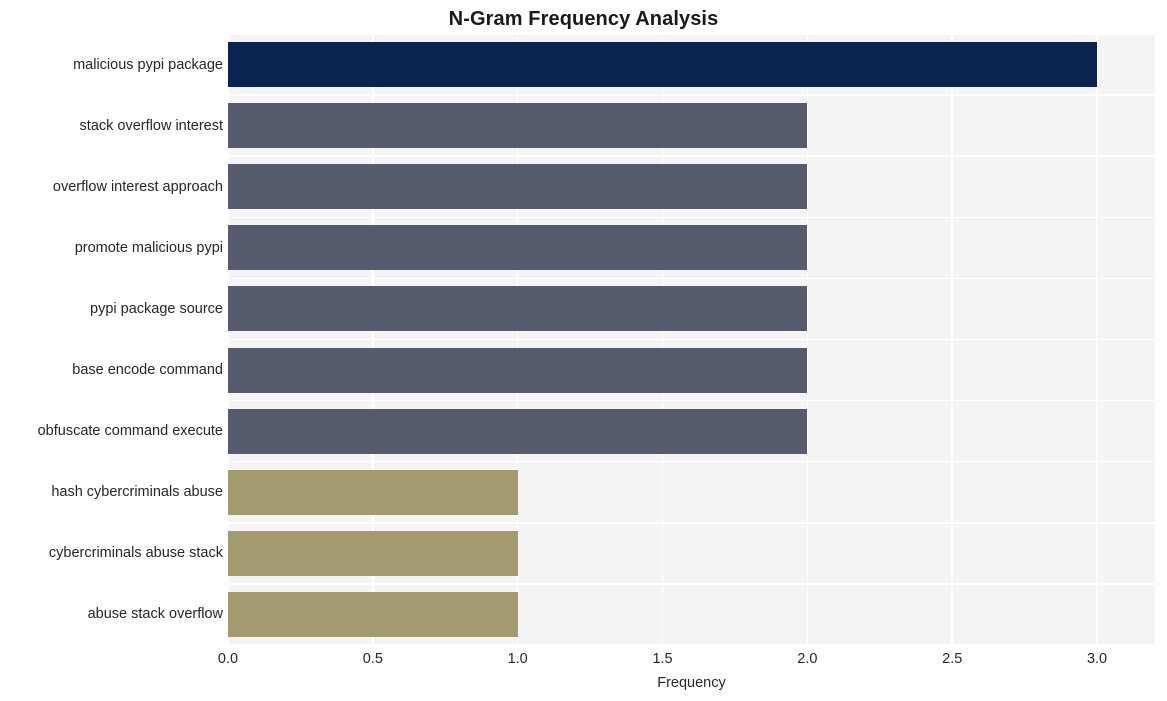  What do you see at coordinates (691, 683) in the screenshot?
I see `x-axis-label: Frequency` at bounding box center [691, 683].